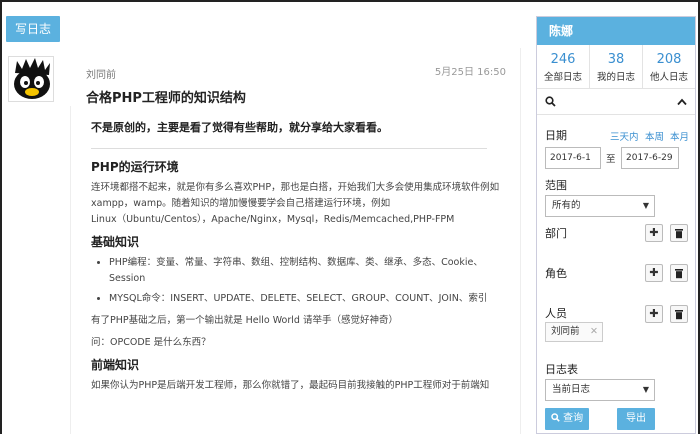 The width and height of the screenshot is (700, 434). Describe the element at coordinates (650, 158) in the screenshot. I see `date-to-input: 2017-6-29` at that location.